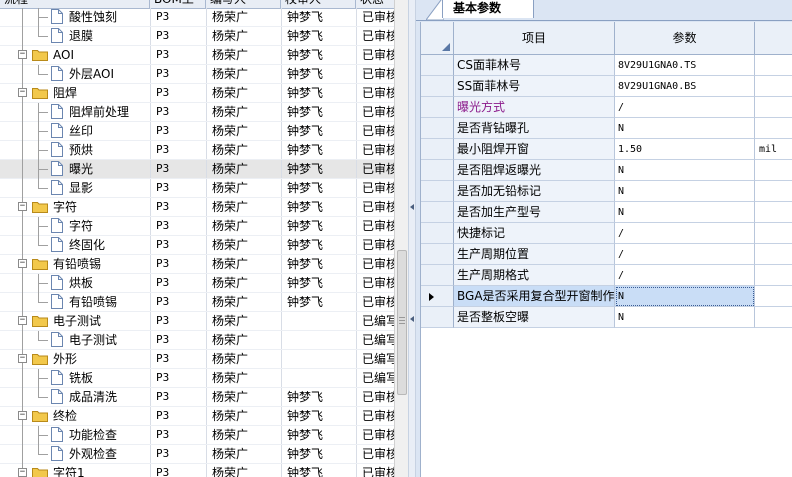 The image size is (792, 477). What do you see at coordinates (178, 4) in the screenshot?
I see `header-bom: BOM工` at bounding box center [178, 4].